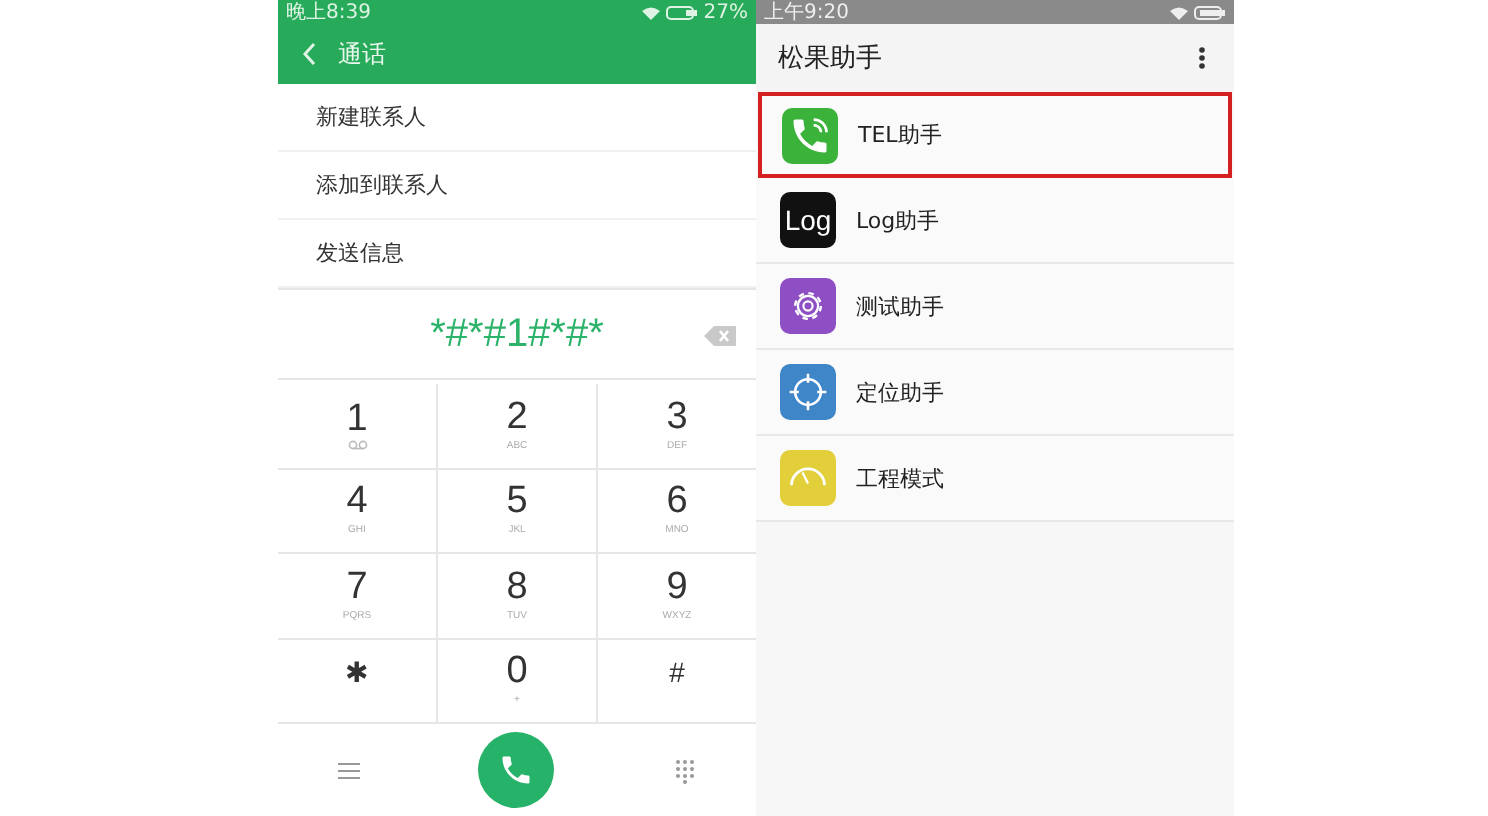 The height and width of the screenshot is (816, 1488). I want to click on app-name: 测试助手, so click(900, 306).